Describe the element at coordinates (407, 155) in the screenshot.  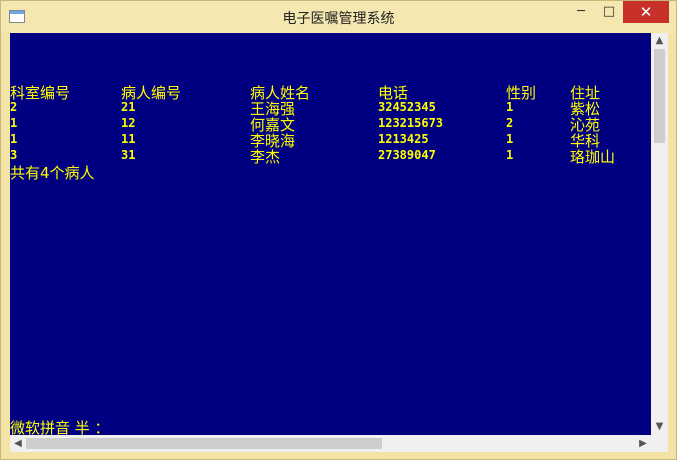
I see `phone-cell: 27389047` at that location.